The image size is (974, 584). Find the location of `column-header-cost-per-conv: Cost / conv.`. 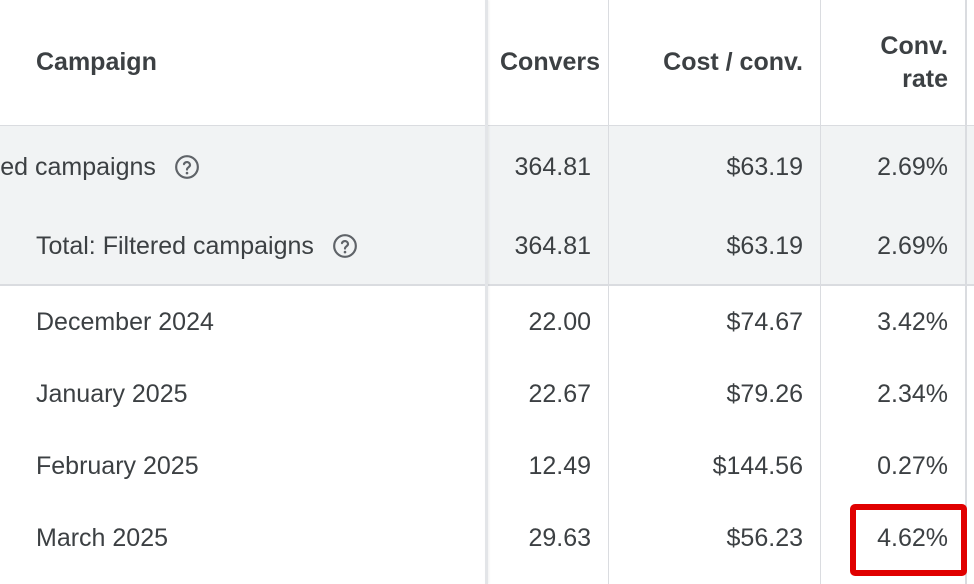

column-header-cost-per-conv: Cost / conv. is located at coordinates (715, 62).